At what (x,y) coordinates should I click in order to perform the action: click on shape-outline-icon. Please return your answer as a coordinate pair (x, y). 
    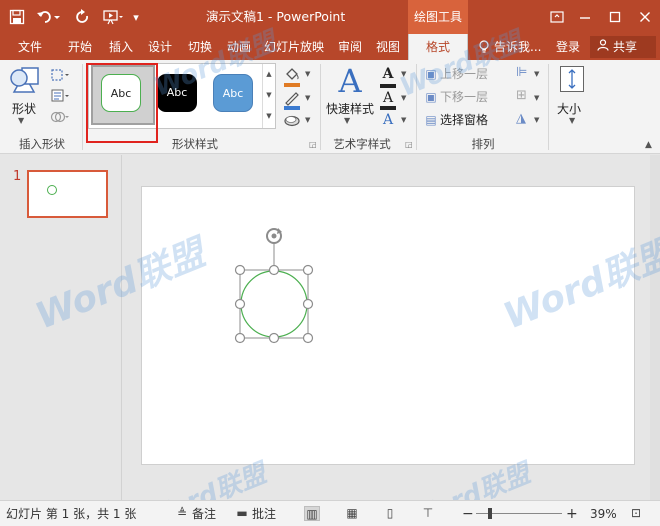
    Looking at the image, I should click on (292, 98).